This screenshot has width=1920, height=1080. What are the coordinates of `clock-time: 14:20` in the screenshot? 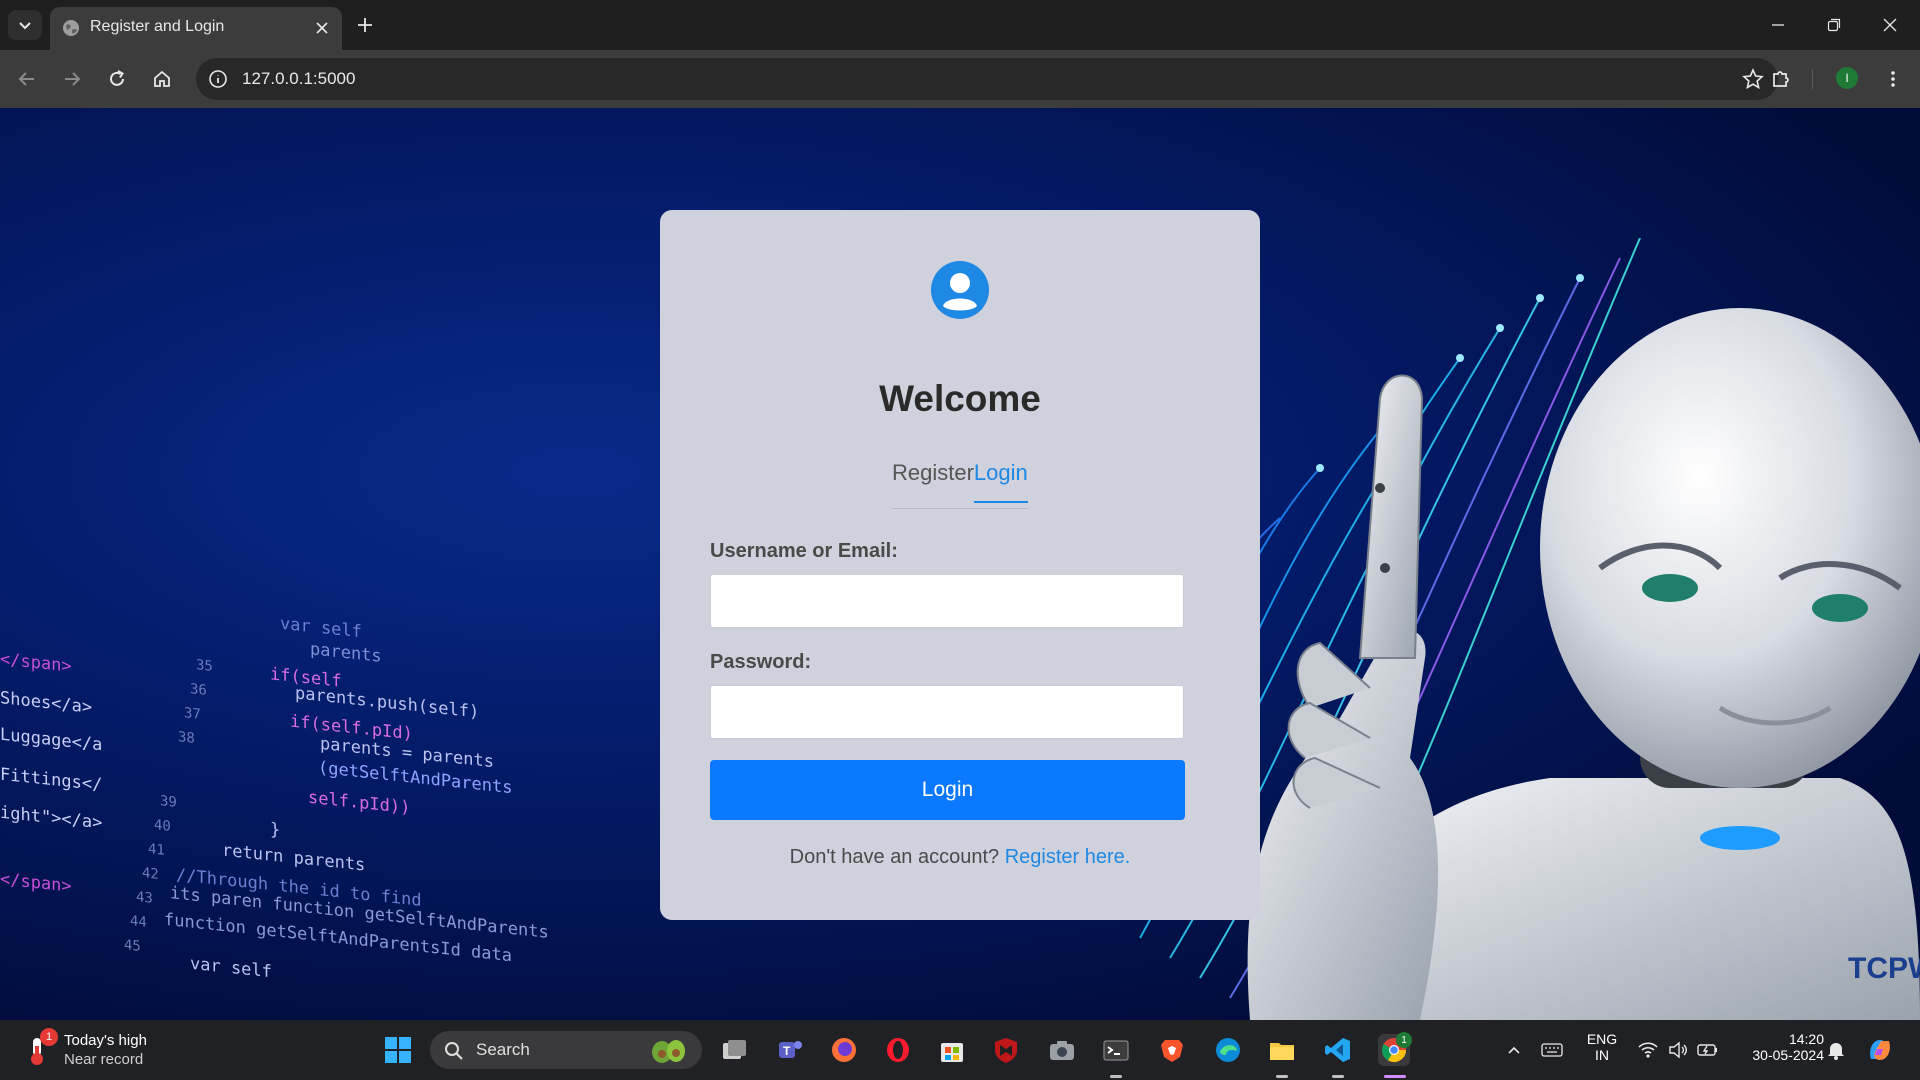 It's located at (1806, 1039).